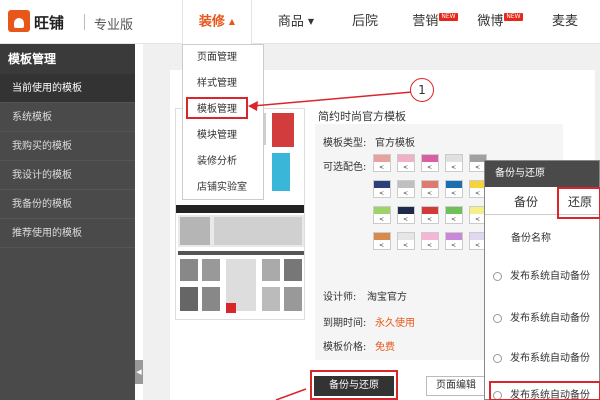  I want to click on sidebar-collapse-handle: ◀, so click(139, 372).